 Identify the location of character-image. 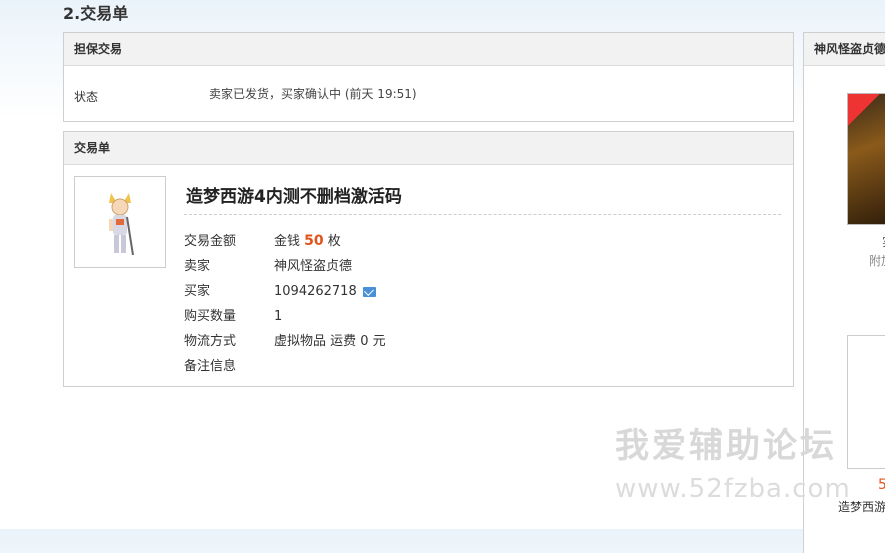
(121, 224).